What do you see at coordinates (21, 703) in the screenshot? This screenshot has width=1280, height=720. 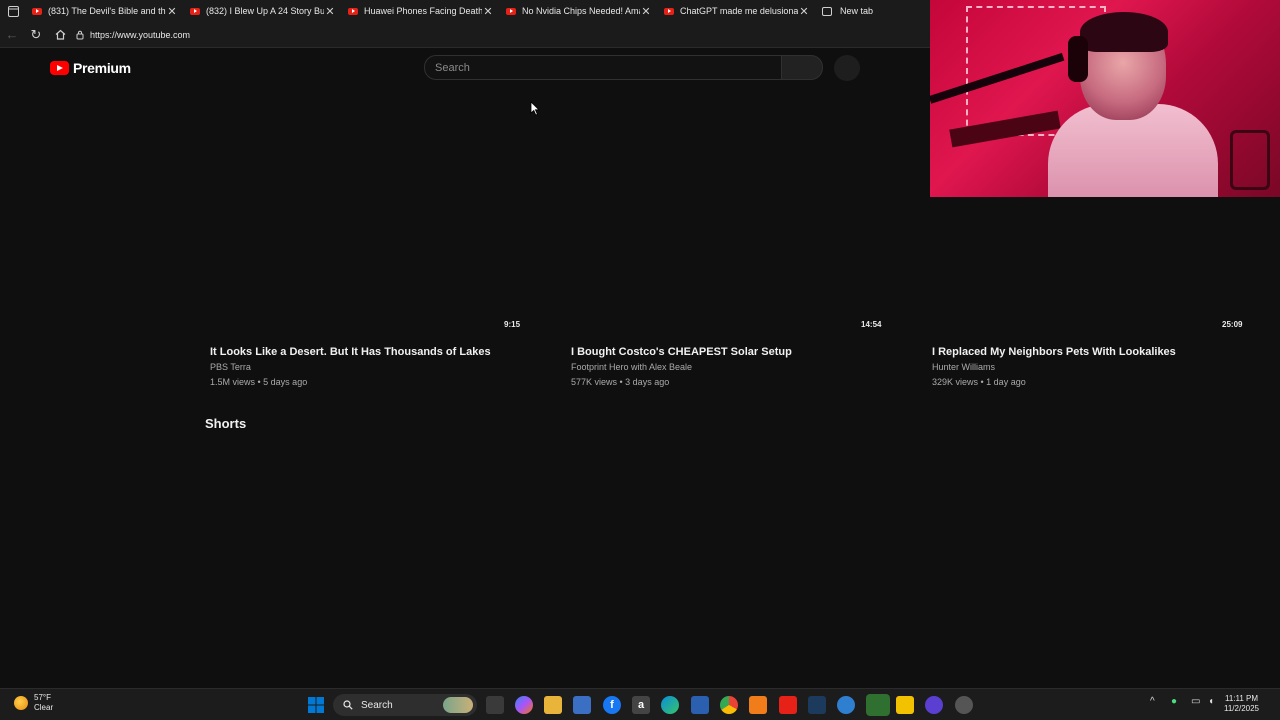 I see `weather-sun-icon` at bounding box center [21, 703].